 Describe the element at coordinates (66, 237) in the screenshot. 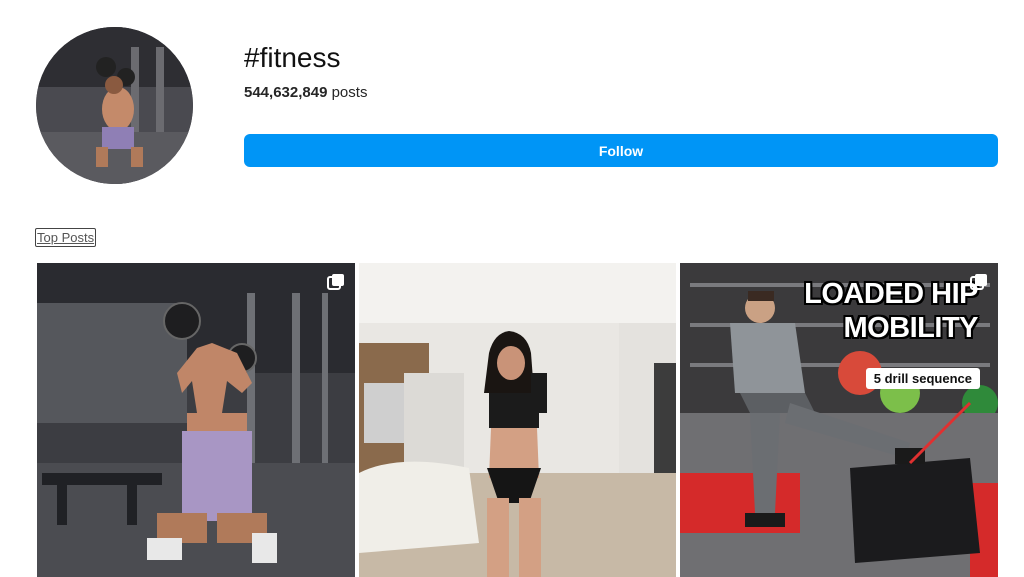

I see `top-posts-label: Top Posts` at that location.